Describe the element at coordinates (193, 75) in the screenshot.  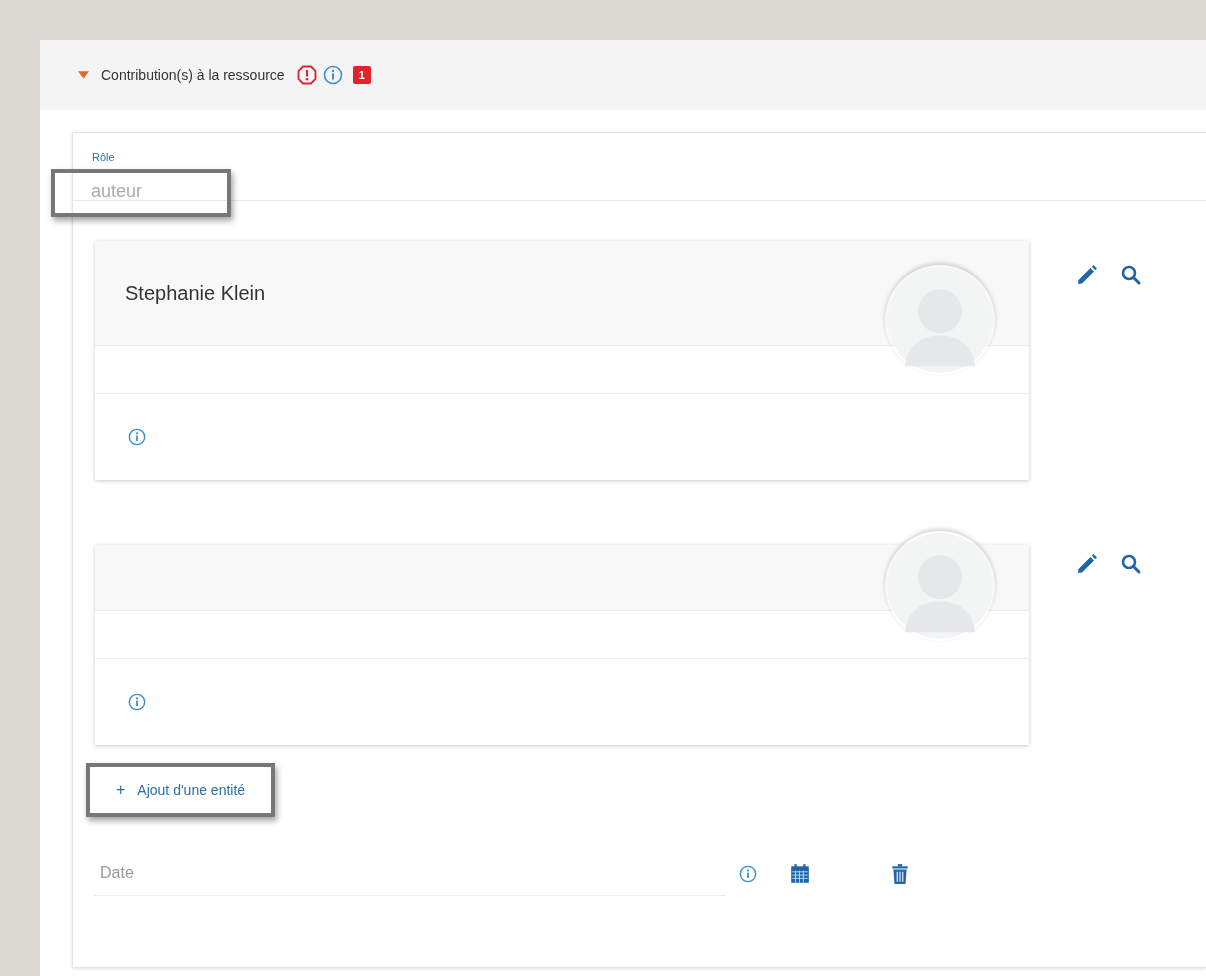
I see `section-title: Contribution(s) à la ressource` at that location.